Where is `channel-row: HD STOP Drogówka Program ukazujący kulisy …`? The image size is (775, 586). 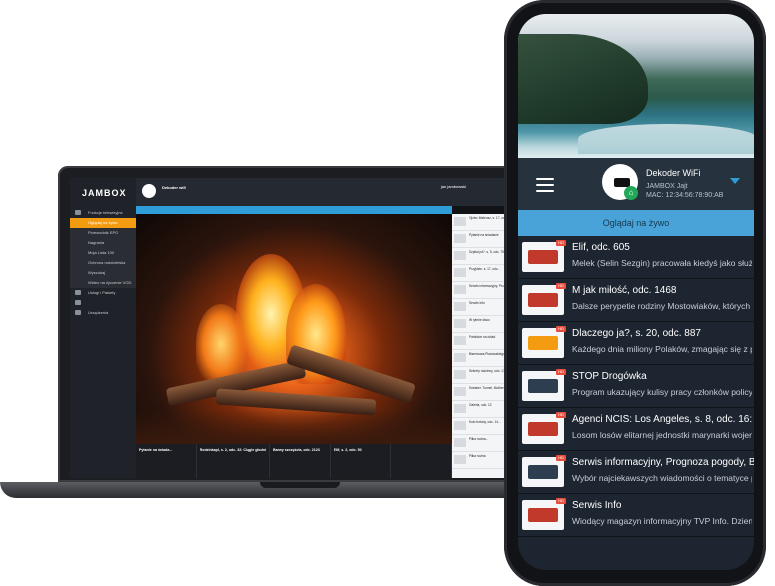
channel-row: HD STOP Drogówka Program ukazujący kulisy … is located at coordinates (636, 386).